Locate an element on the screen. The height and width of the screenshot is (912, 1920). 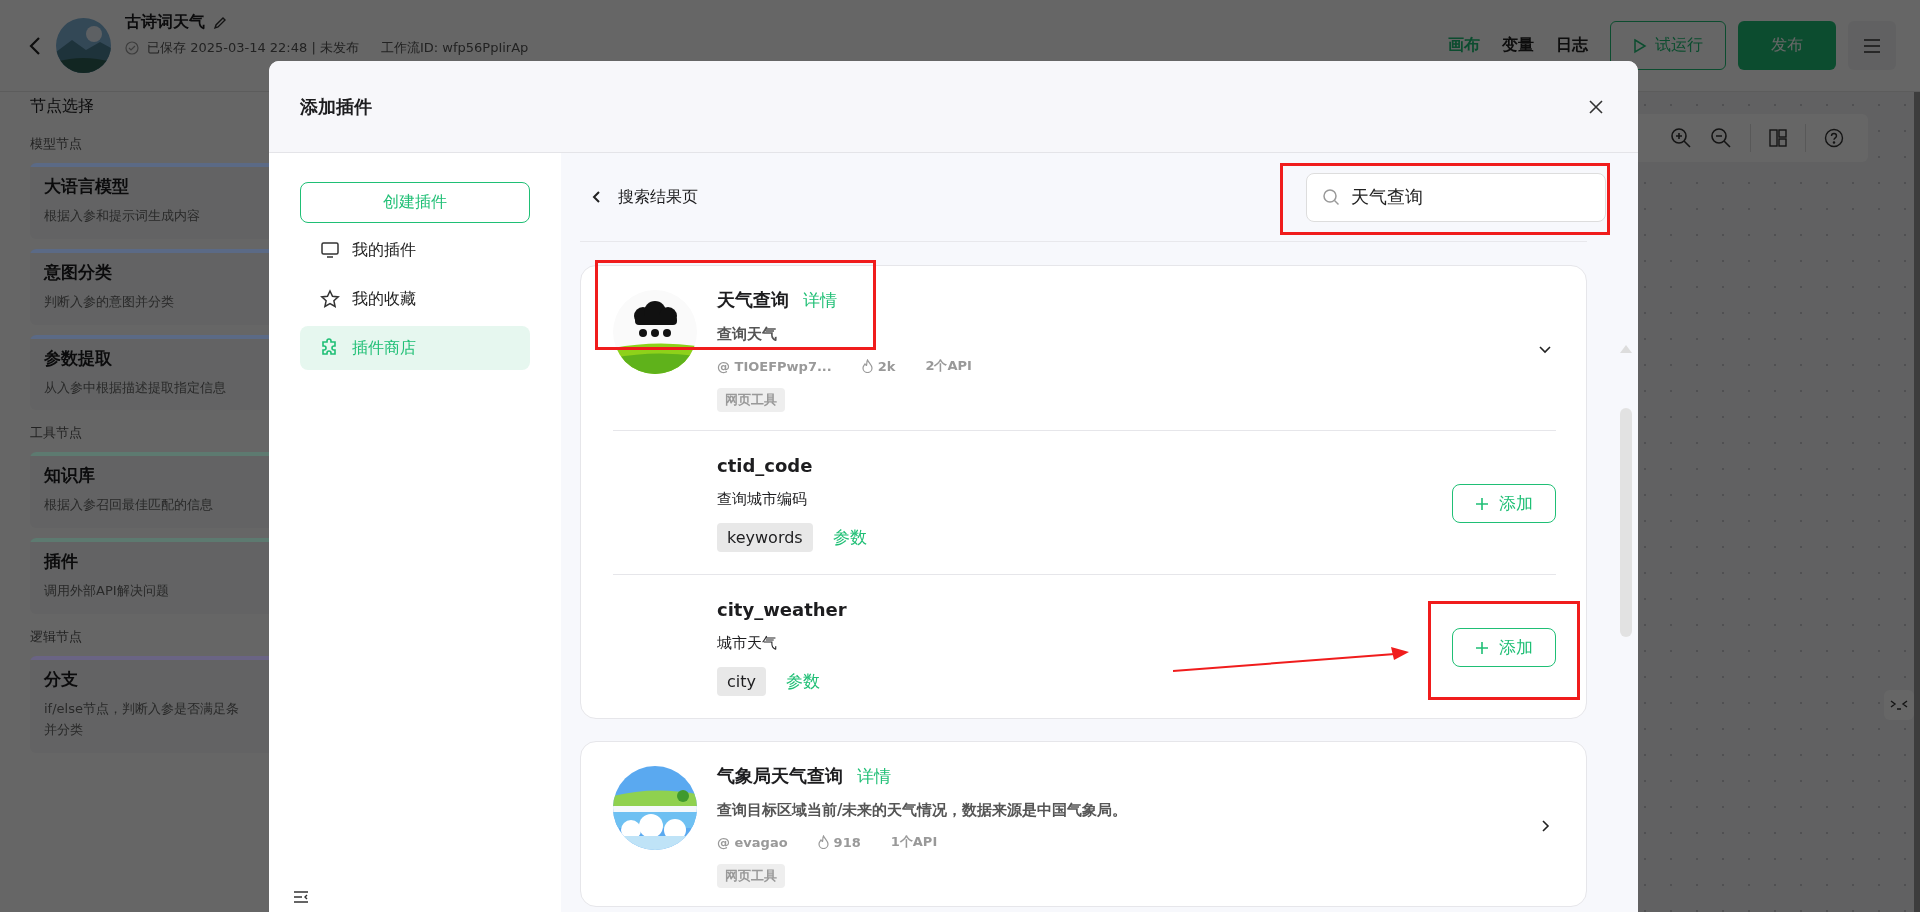
help-icon is located at coordinates (1834, 138).